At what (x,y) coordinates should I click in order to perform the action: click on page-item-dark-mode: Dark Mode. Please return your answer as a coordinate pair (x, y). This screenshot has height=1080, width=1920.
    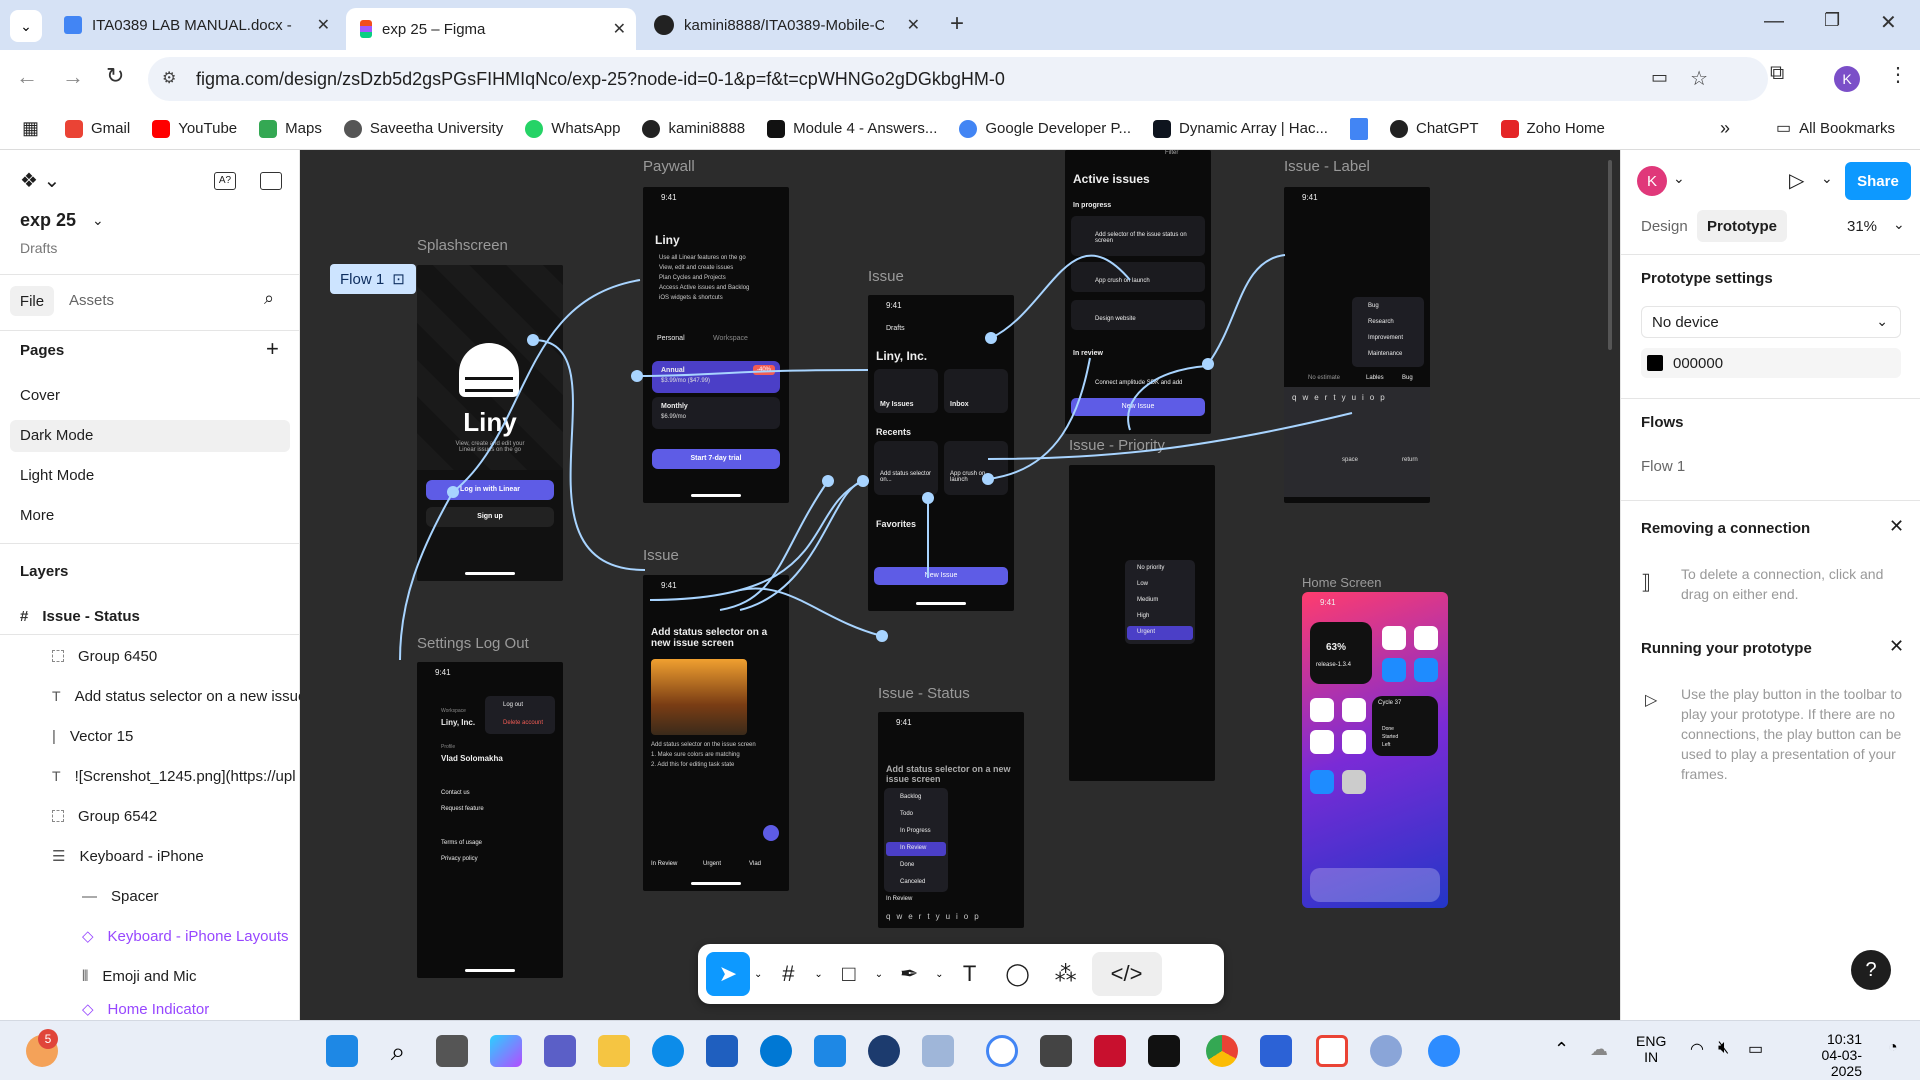
    Looking at the image, I should click on (56, 435).